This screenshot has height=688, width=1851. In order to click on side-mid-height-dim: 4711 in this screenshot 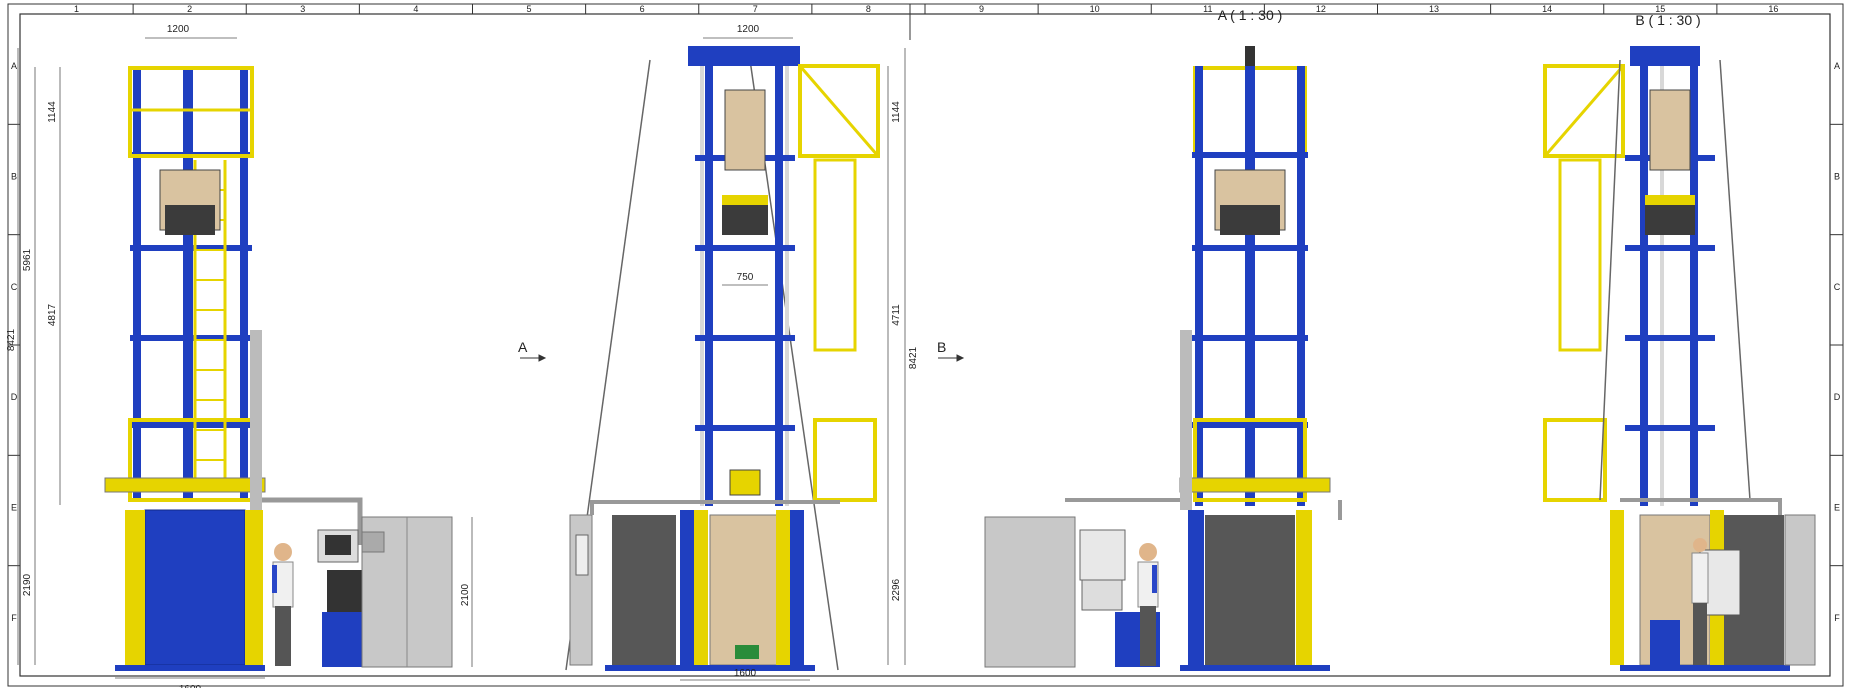, I will do `click(896, 315)`.